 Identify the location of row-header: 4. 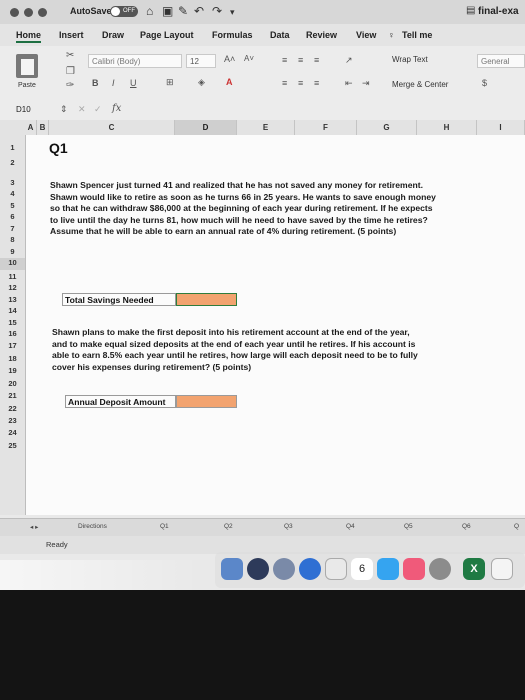
(12, 193).